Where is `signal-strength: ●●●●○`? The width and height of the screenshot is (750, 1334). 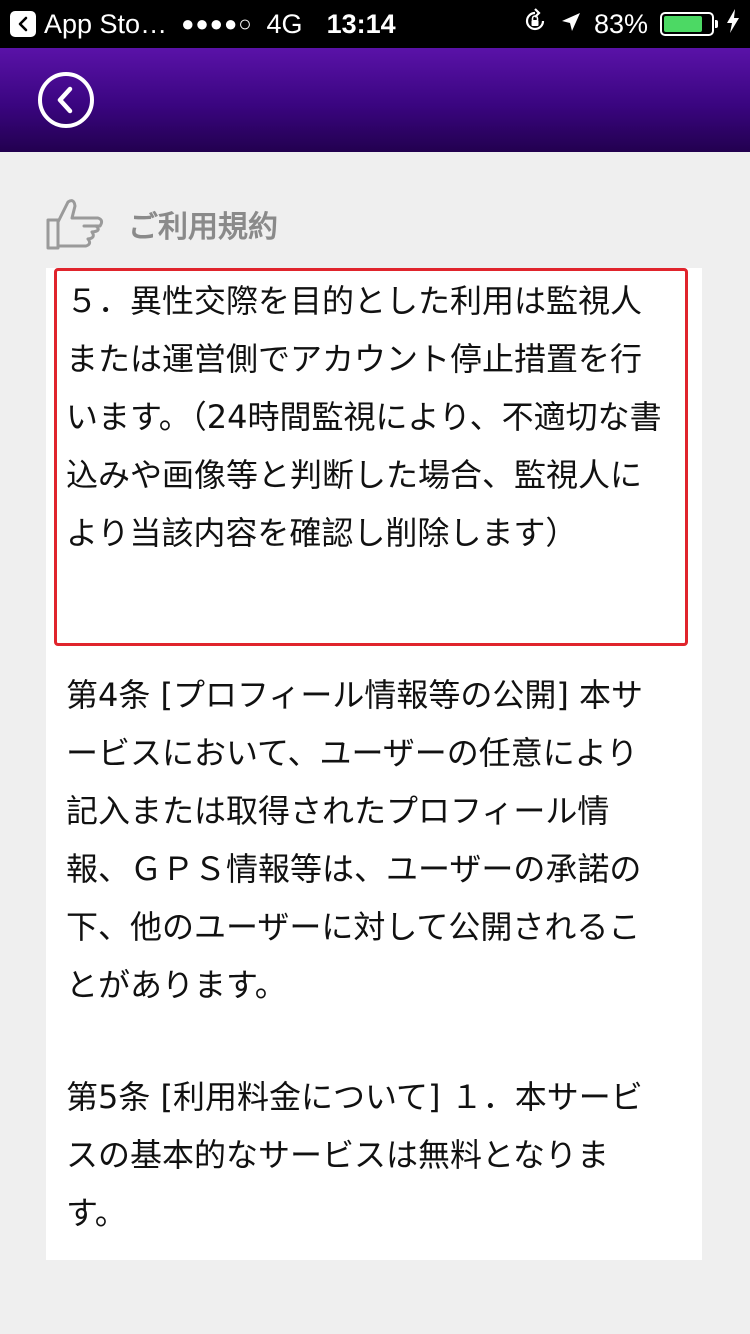 signal-strength: ●●●●○ is located at coordinates (217, 23).